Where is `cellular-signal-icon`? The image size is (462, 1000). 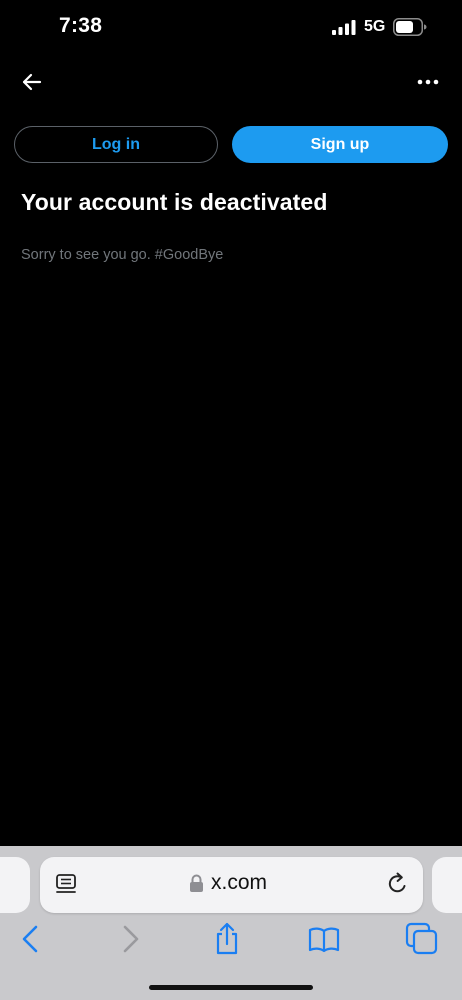 cellular-signal-icon is located at coordinates (344, 27).